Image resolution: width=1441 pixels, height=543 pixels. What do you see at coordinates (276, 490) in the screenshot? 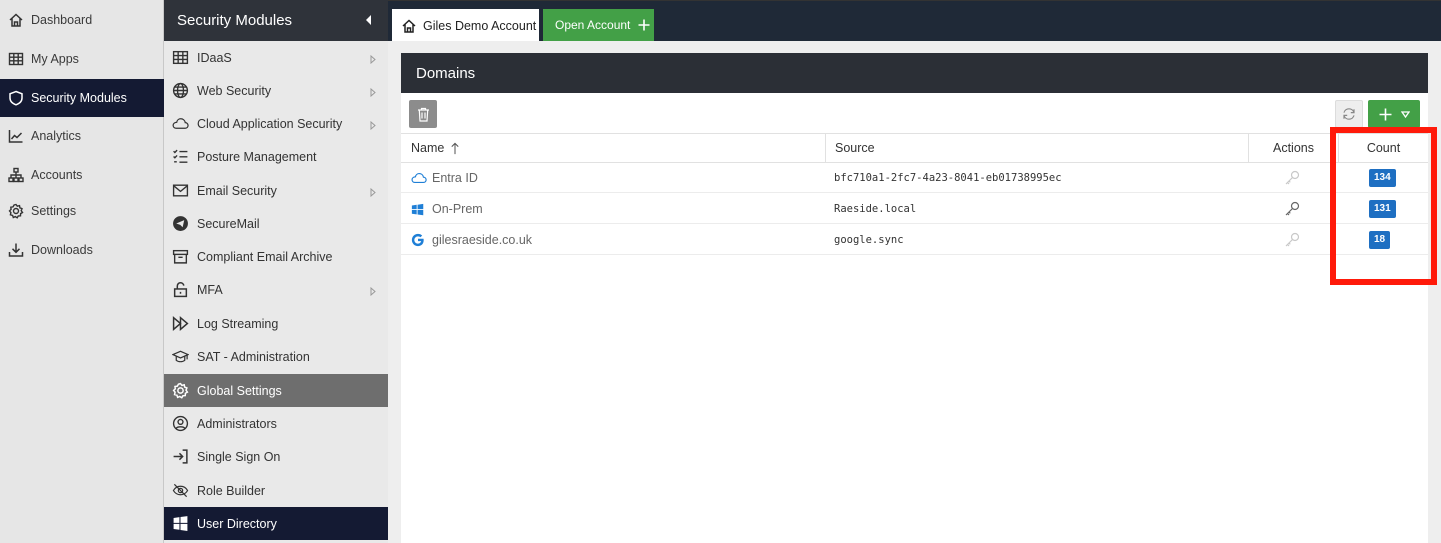
I see `module-item-role-builder: Role Builder` at bounding box center [276, 490].